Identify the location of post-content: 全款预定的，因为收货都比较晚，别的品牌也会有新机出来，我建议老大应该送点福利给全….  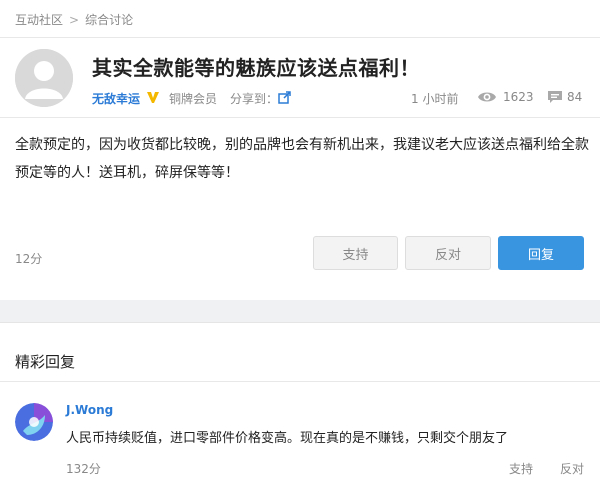
(302, 159).